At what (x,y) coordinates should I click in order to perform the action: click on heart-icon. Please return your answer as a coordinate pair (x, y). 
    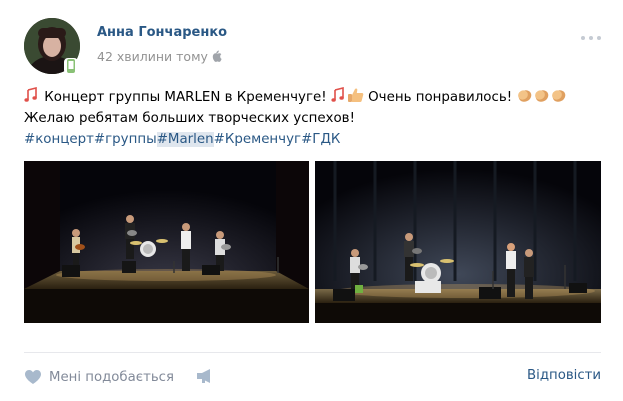
    Looking at the image, I should click on (33, 377).